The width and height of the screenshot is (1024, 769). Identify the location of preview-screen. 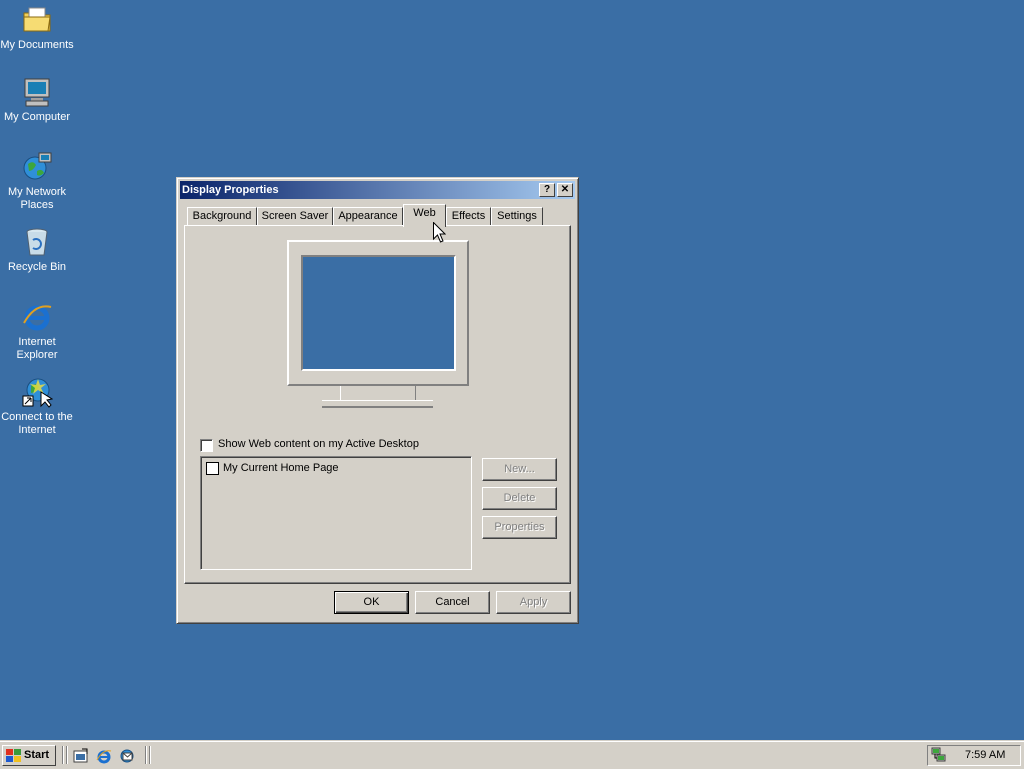
(378, 313).